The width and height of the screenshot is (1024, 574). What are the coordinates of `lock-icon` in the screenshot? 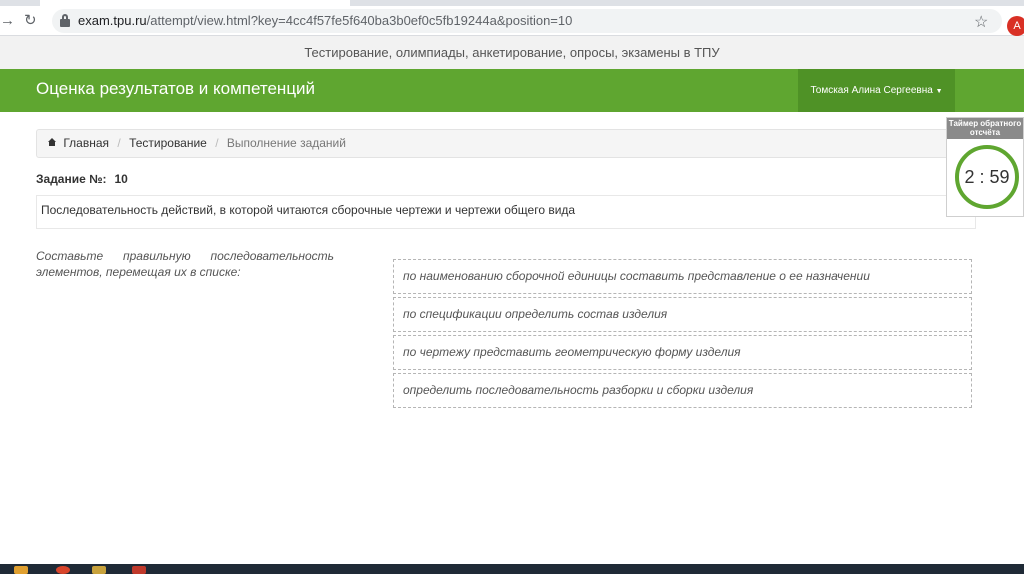 It's located at (65, 20).